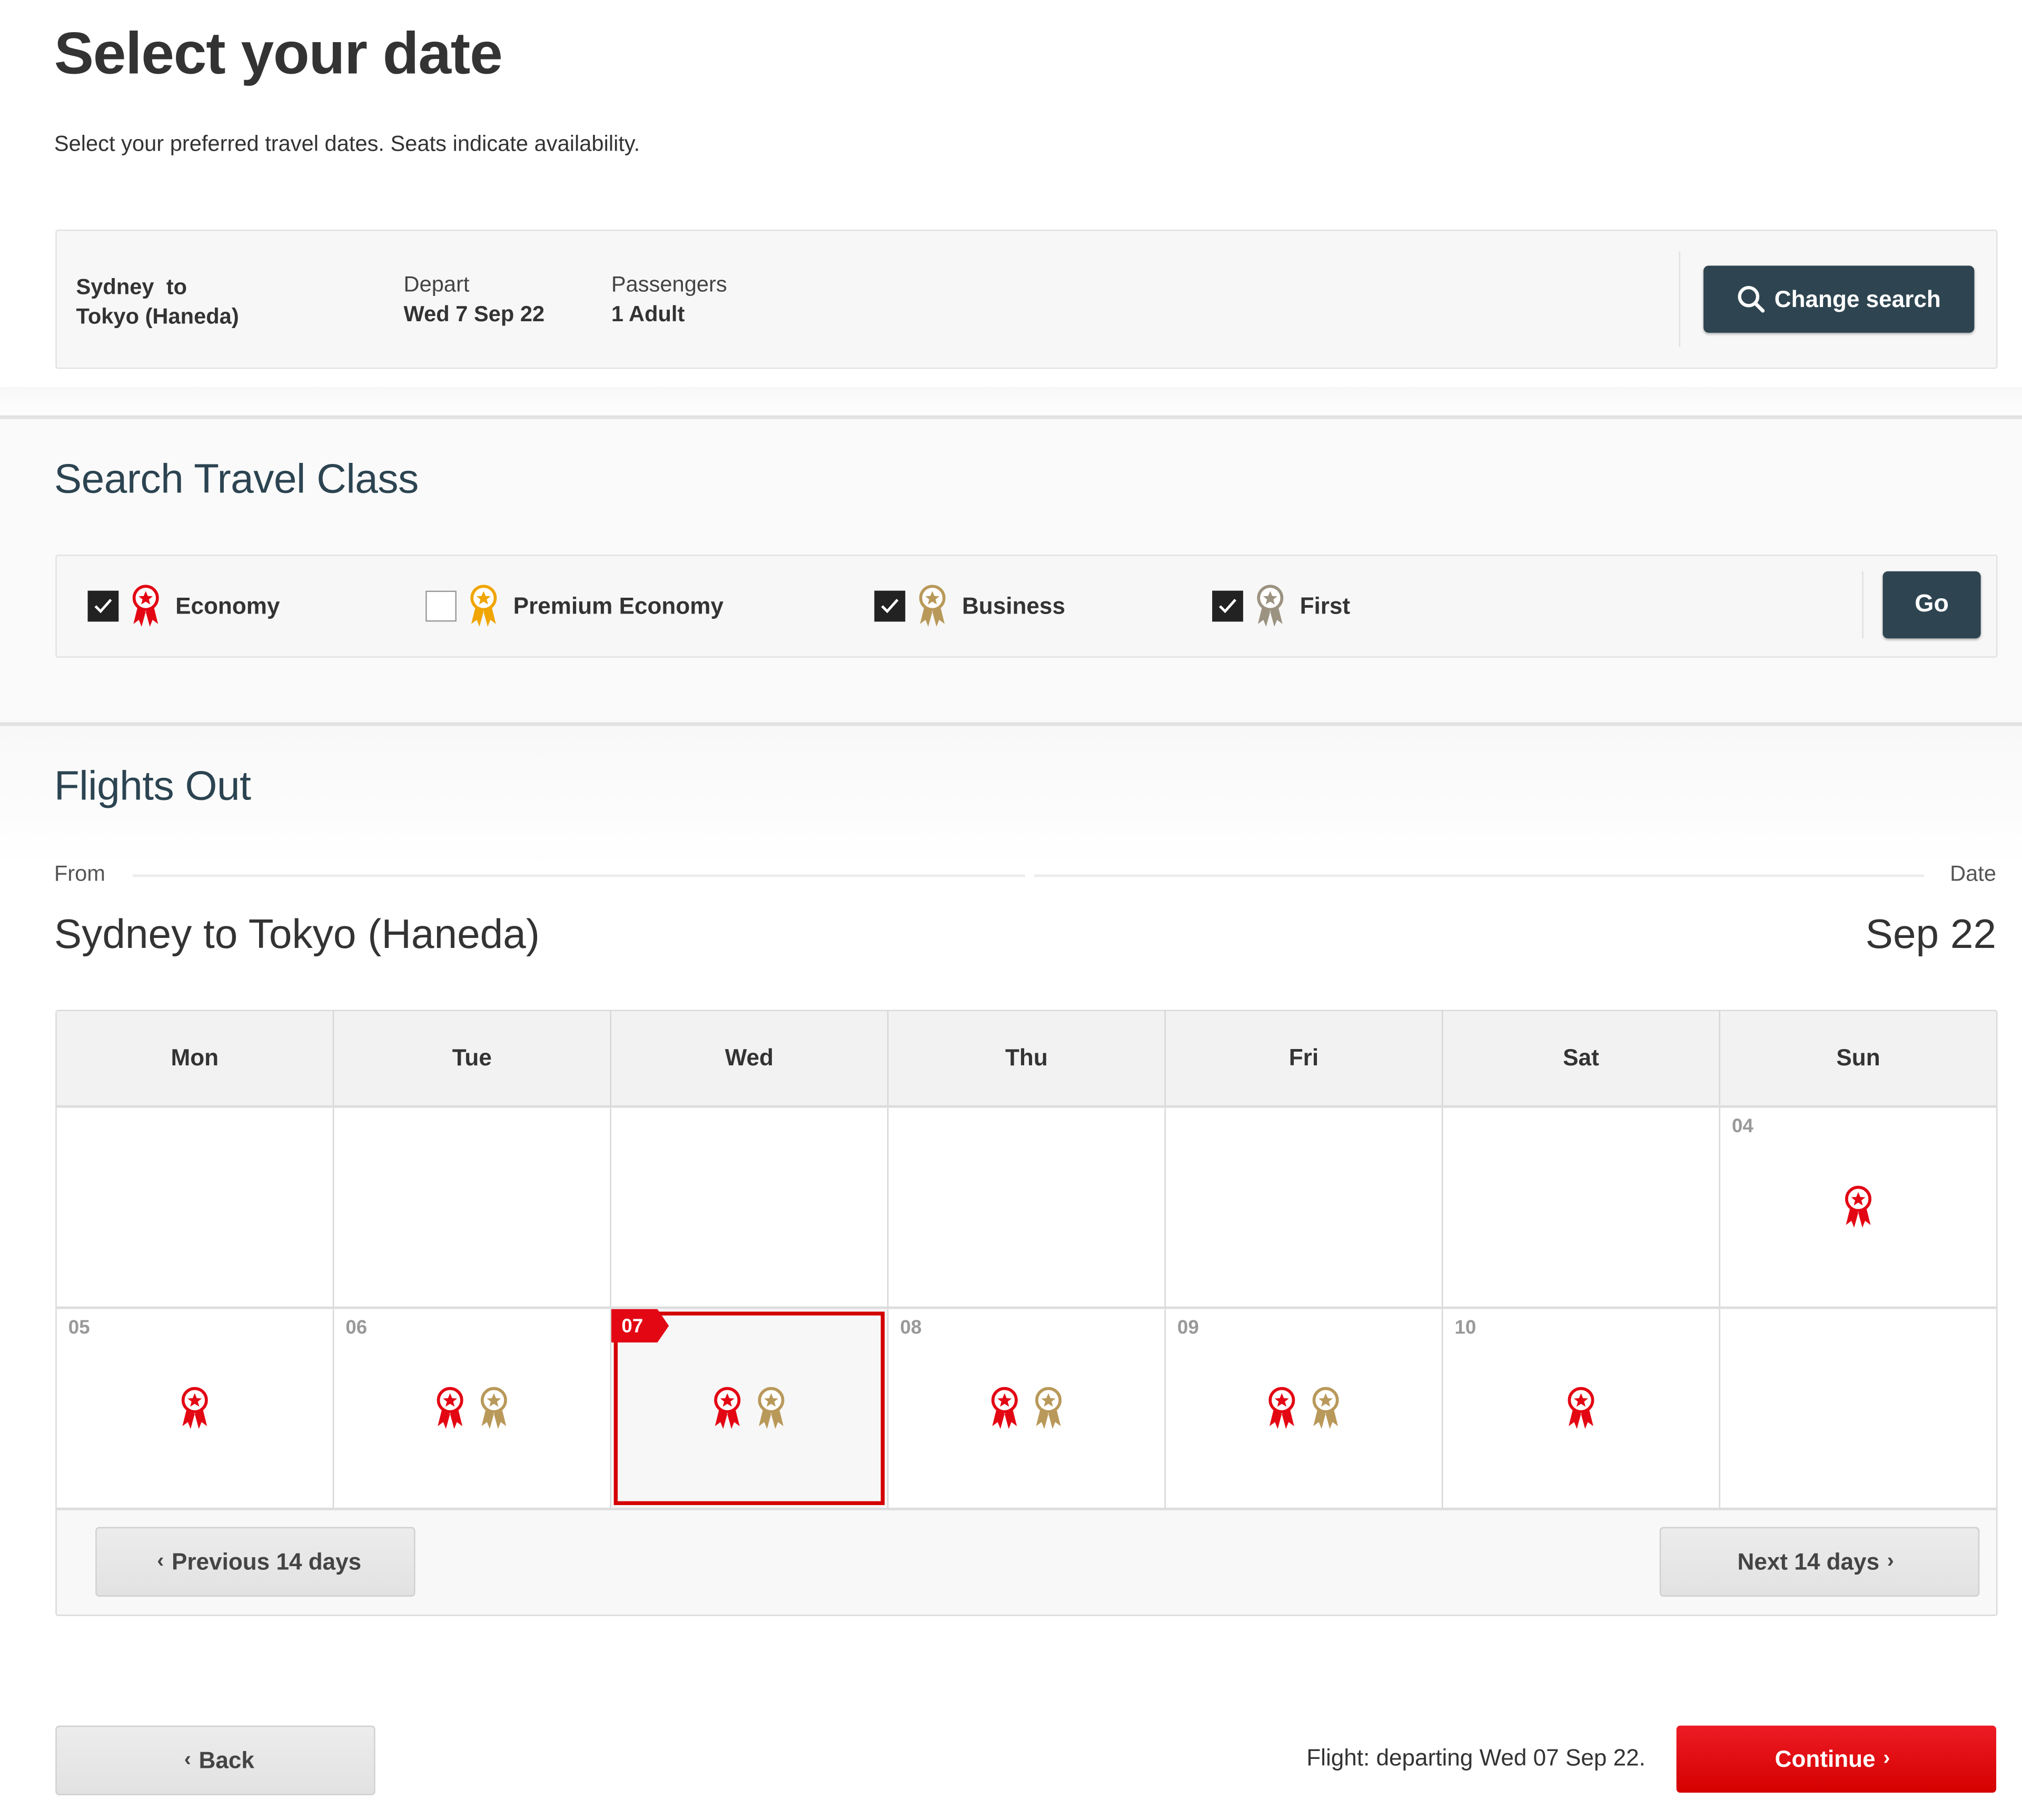 This screenshot has width=2022, height=1820. I want to click on selected-day-flag: 07, so click(640, 1326).